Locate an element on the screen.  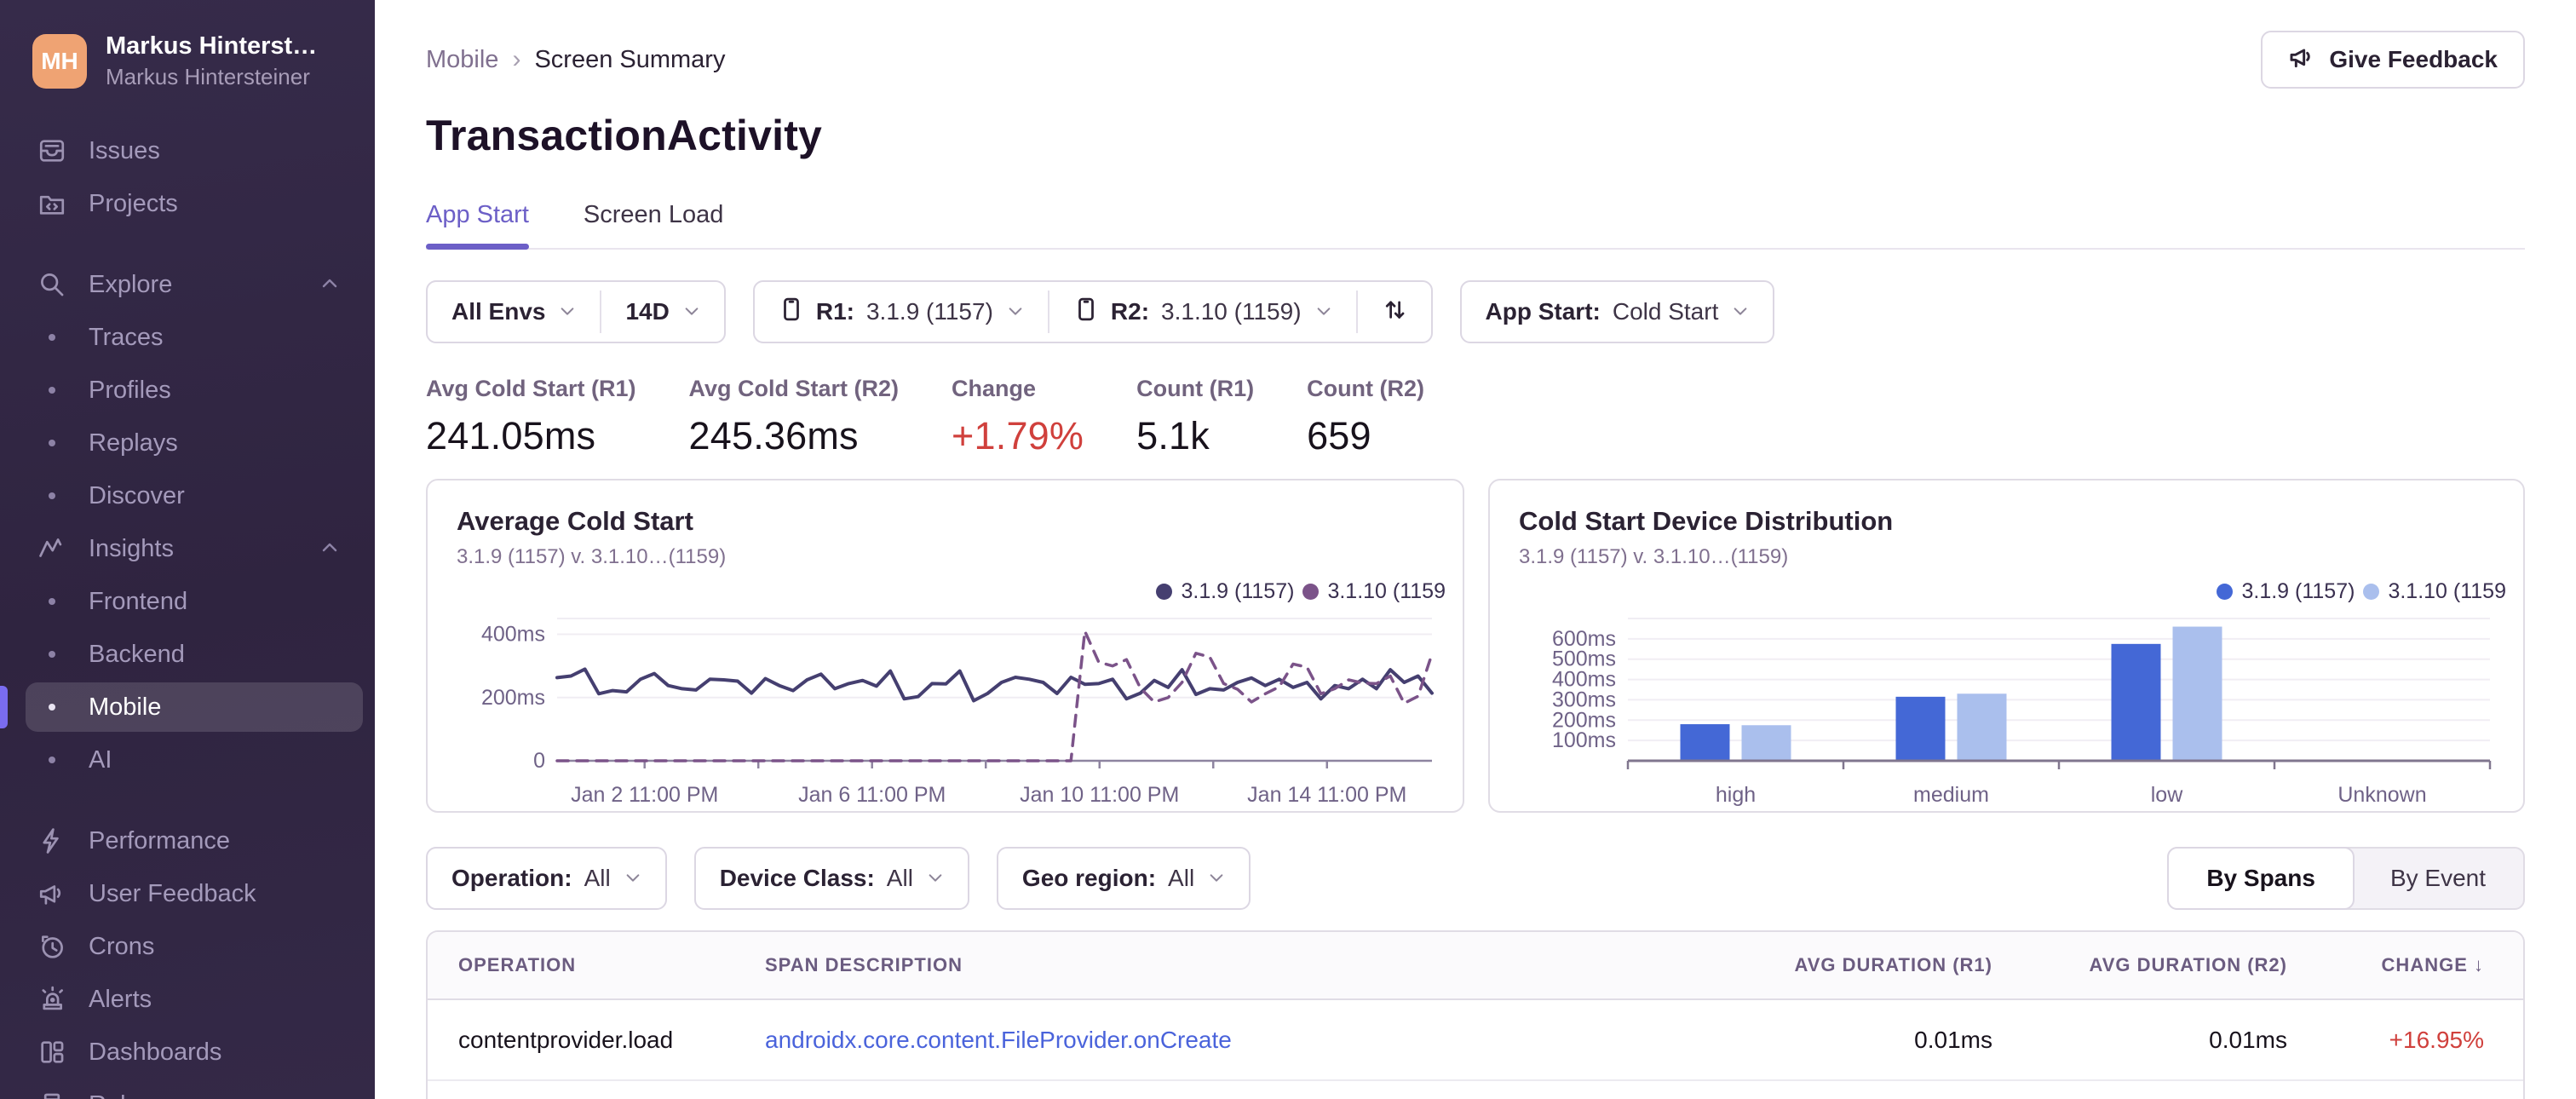
sidebar-item-issues: Issues is located at coordinates (188, 150).